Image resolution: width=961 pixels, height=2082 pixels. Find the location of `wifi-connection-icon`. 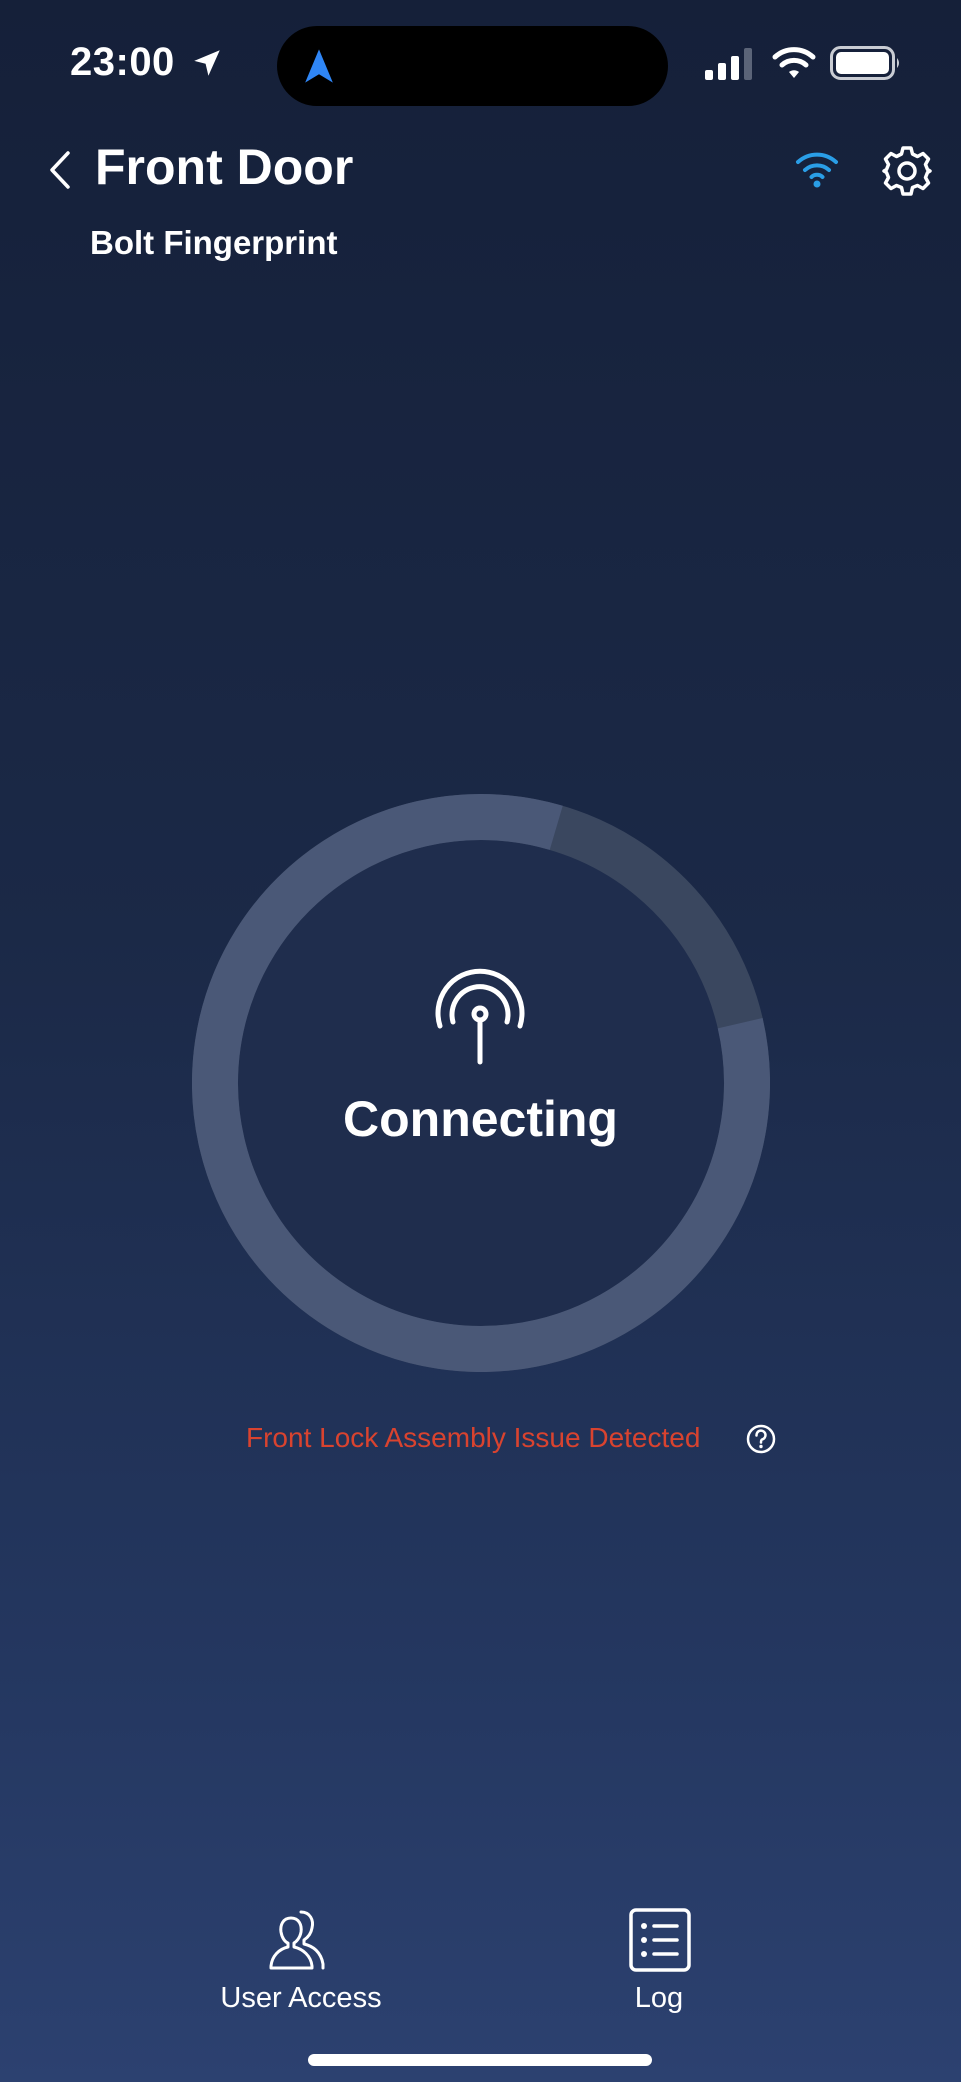

wifi-connection-icon is located at coordinates (817, 168).